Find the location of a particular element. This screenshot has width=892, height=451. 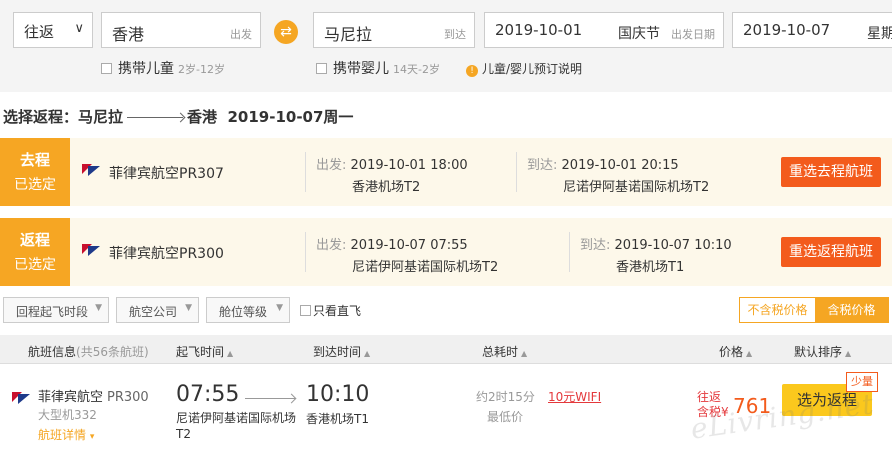

sort-price: 价格 ▲ is located at coordinates (735, 351).